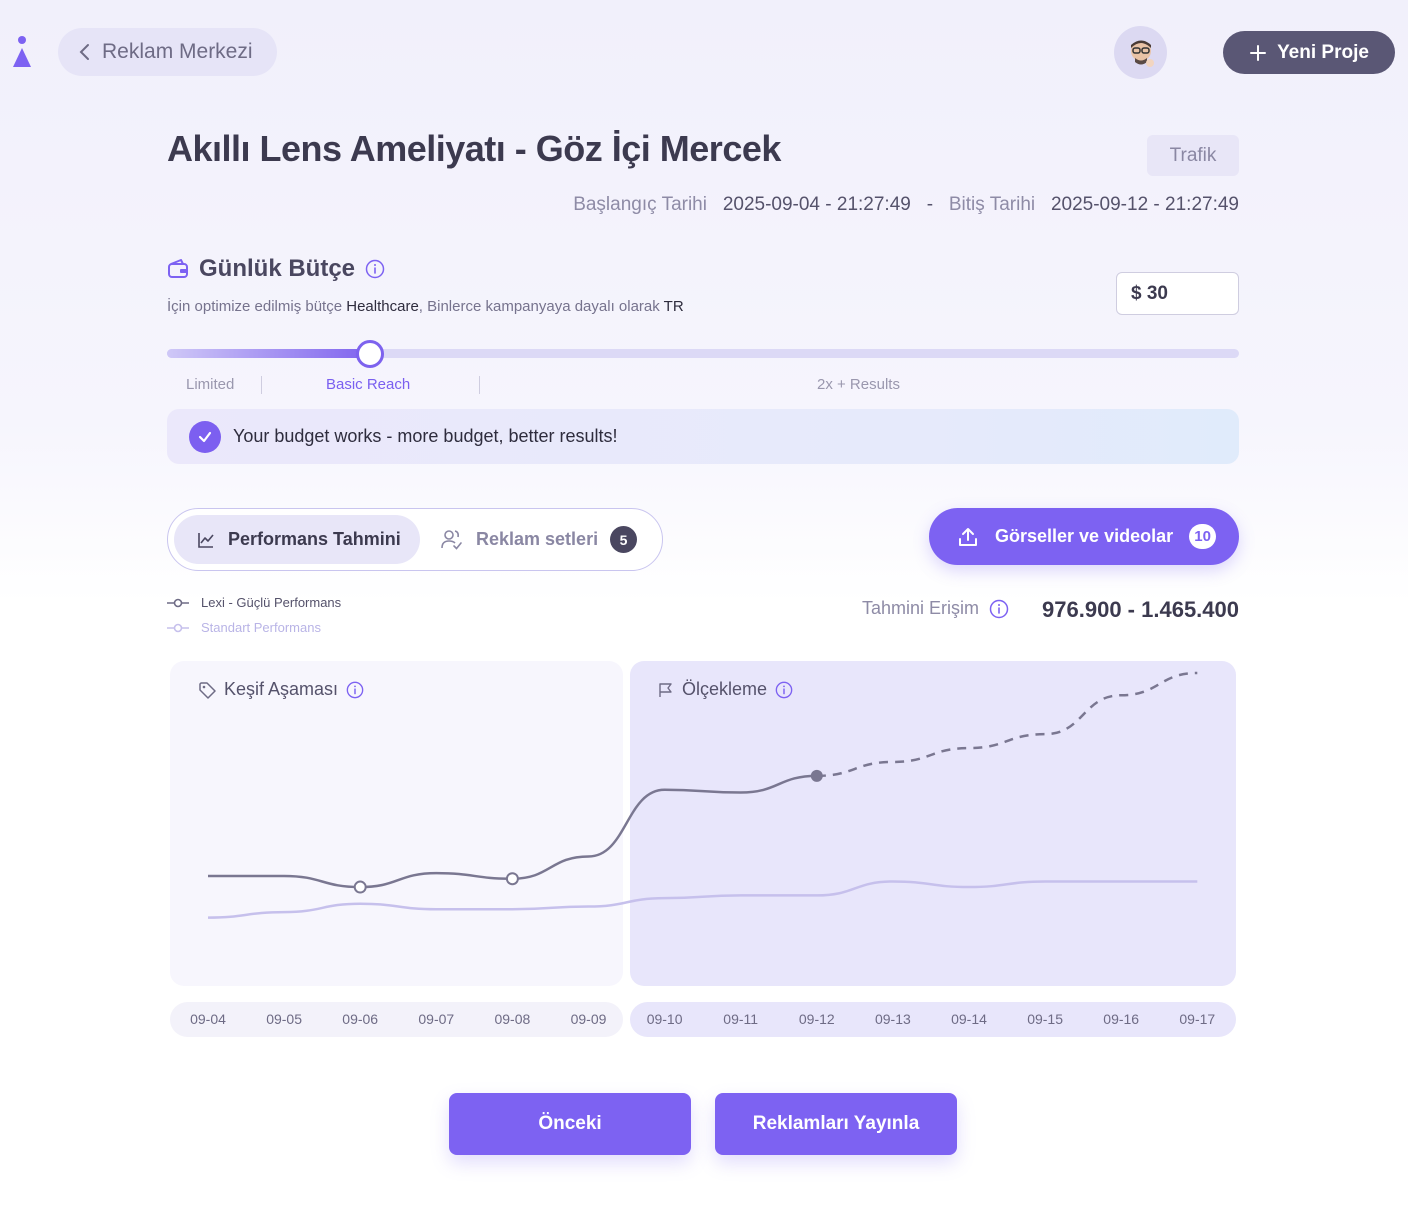 This screenshot has height=1206, width=1408. Describe the element at coordinates (816, 204) in the screenshot. I see `start-date-value: 2025-09-04 - 21:27:49` at that location.